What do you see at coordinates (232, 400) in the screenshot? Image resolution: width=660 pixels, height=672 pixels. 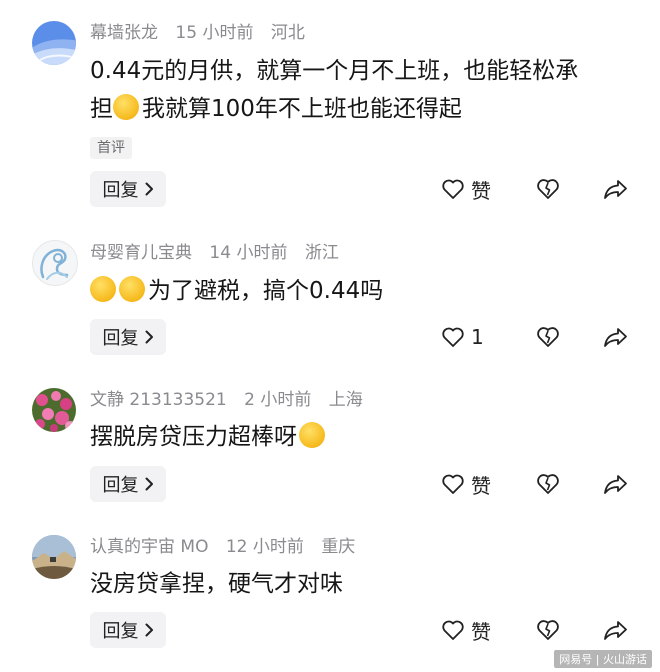 I see `comment-meta: 文静 213133521 2 小时前 上海` at bounding box center [232, 400].